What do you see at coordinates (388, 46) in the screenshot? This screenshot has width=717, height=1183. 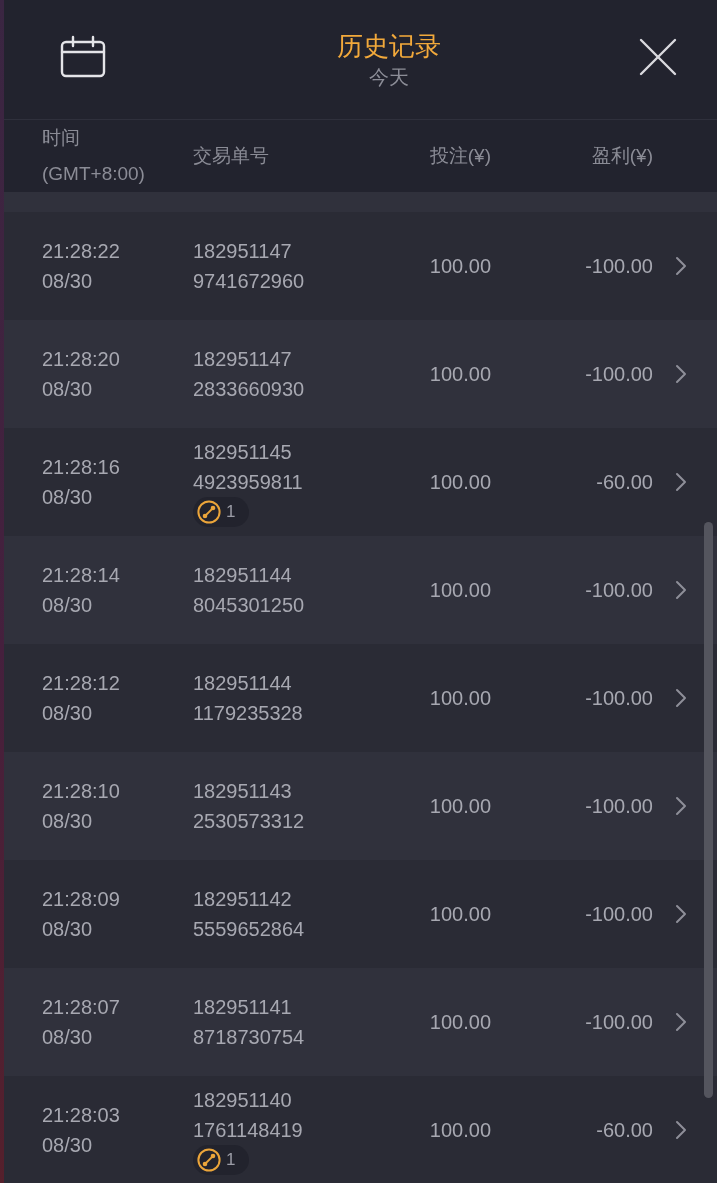 I see `header-title: 历史记录` at bounding box center [388, 46].